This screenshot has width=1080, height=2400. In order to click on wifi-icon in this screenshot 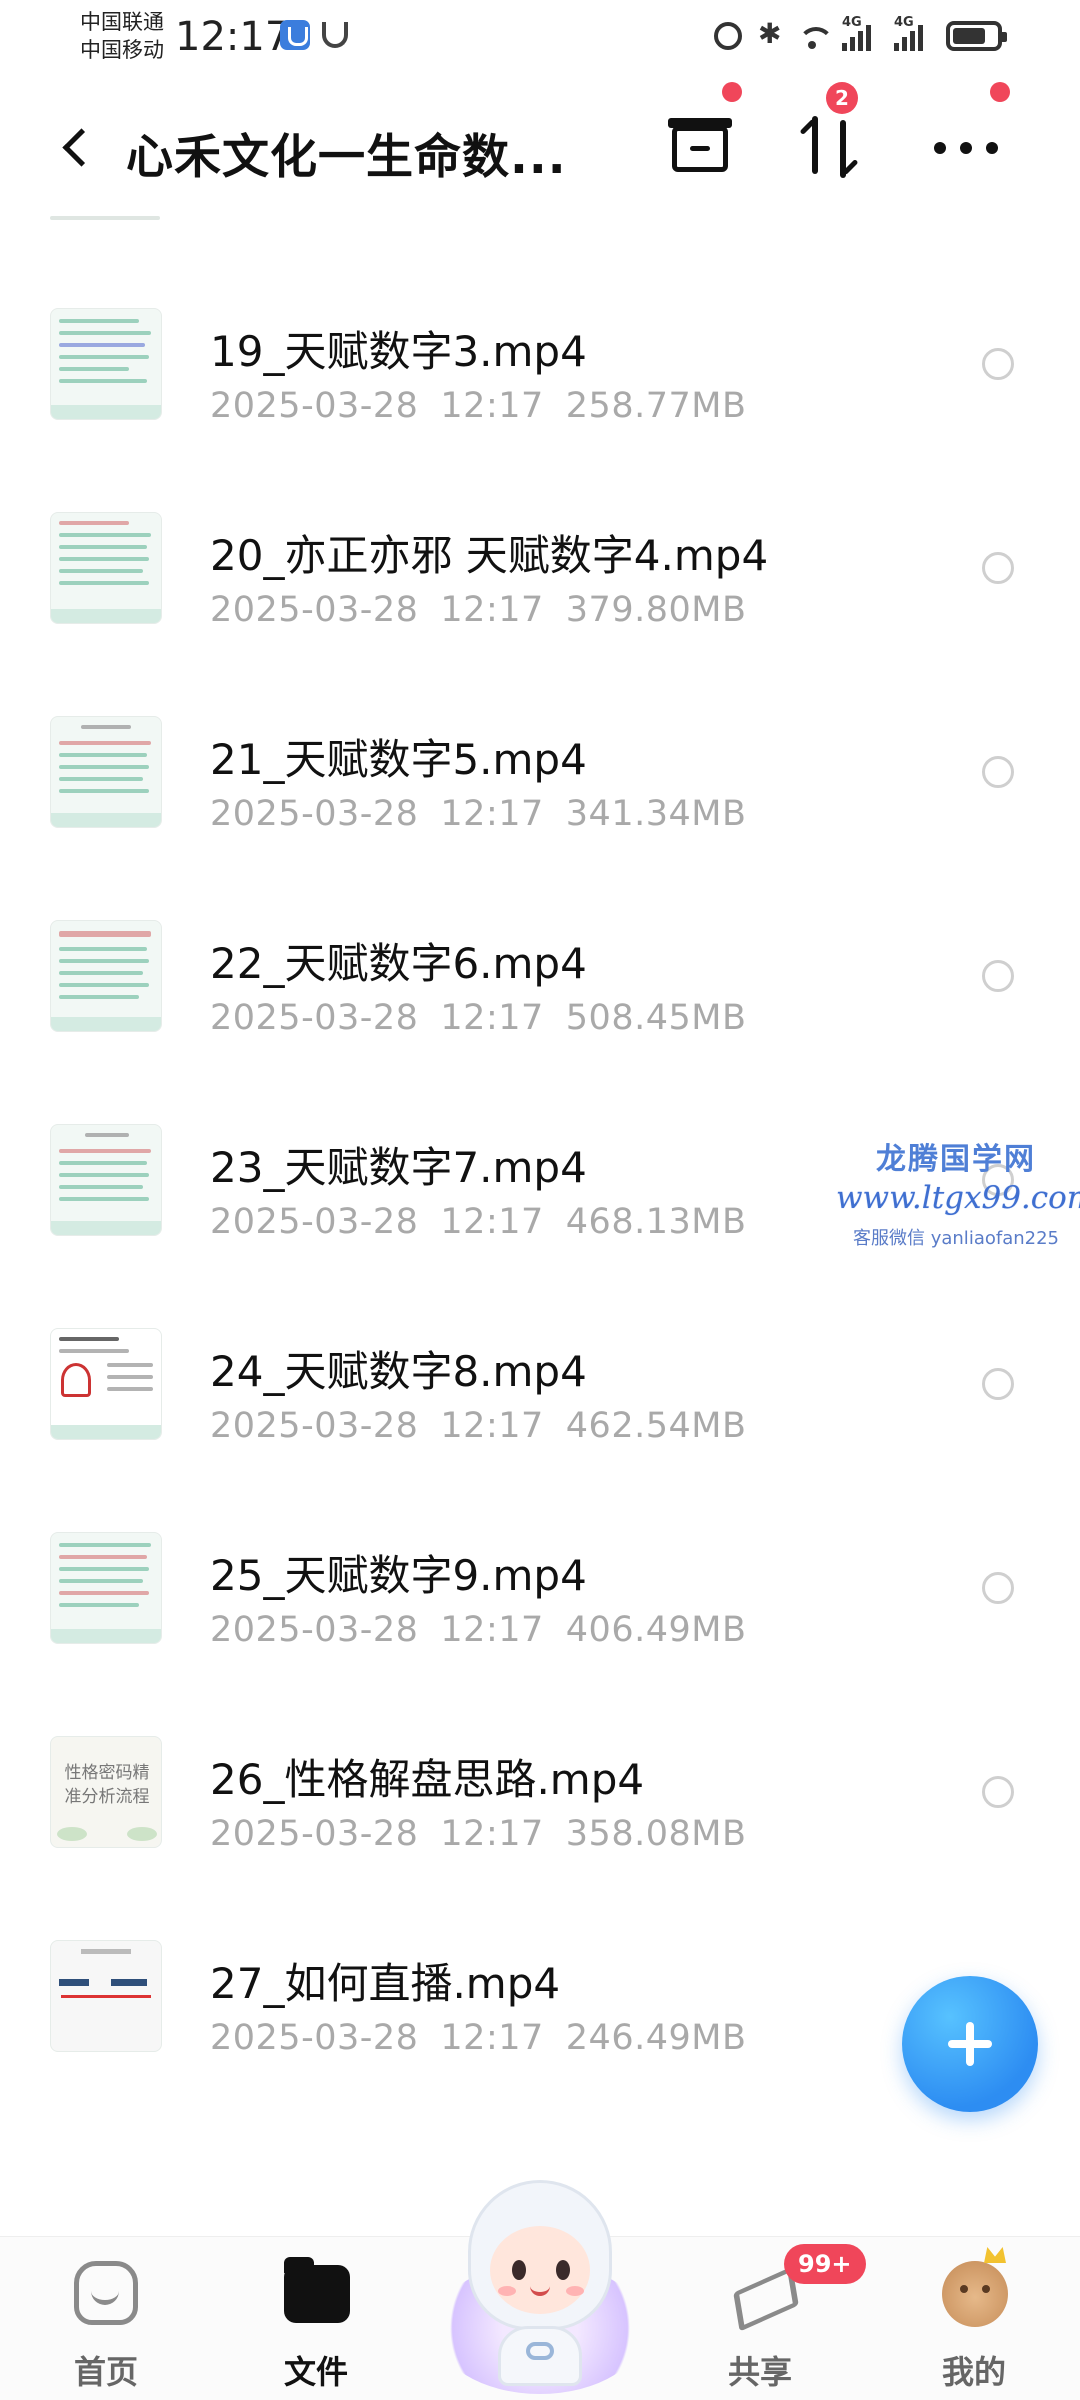, I will do `click(815, 36)`.